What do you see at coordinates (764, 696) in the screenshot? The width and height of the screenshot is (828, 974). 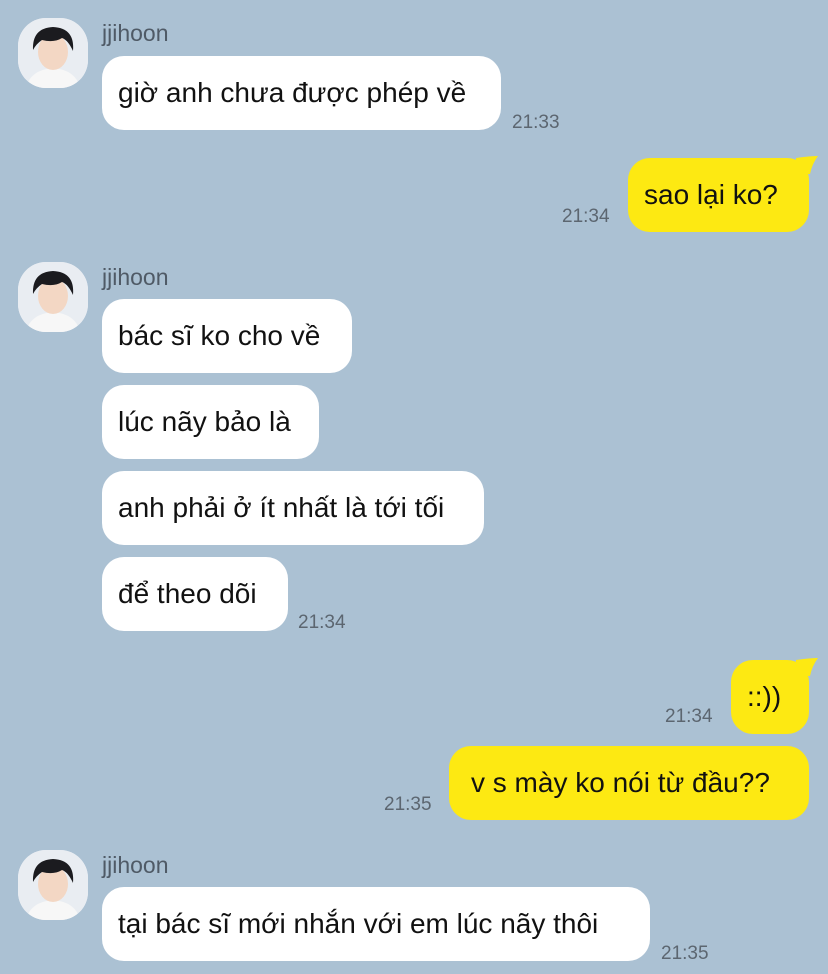 I see `message-text: ::))` at bounding box center [764, 696].